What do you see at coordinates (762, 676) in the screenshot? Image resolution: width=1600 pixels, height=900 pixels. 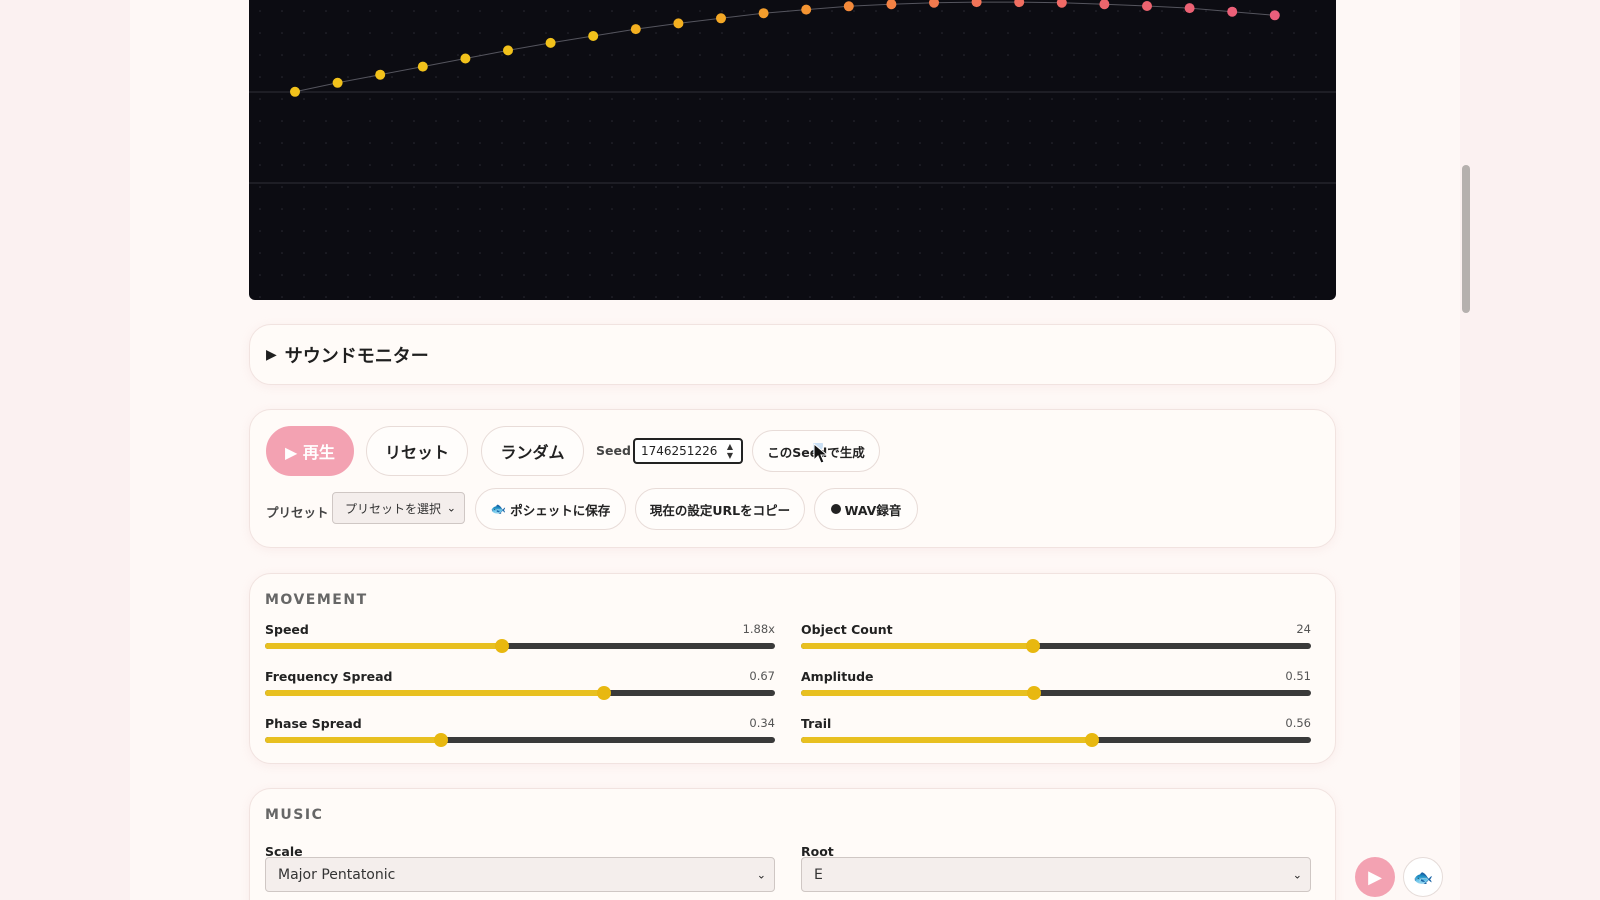 I see `param-value-frequency-spread: 0.67` at bounding box center [762, 676].